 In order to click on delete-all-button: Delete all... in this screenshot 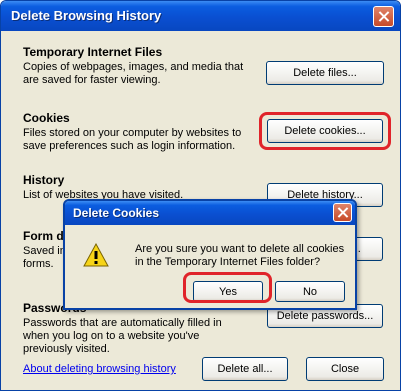, I will do `click(245, 369)`.